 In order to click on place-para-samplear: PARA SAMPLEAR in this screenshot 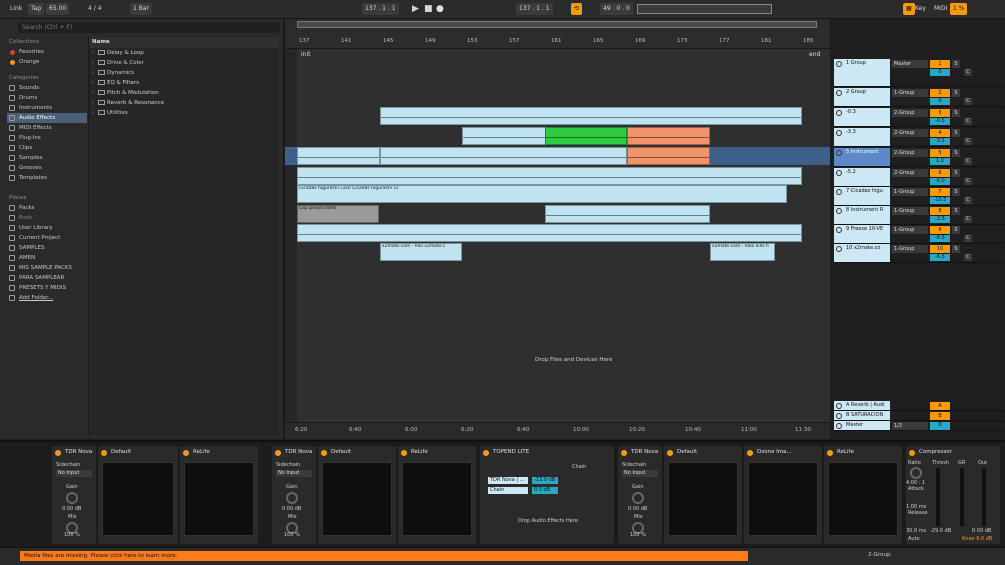, I will do `click(47, 278)`.